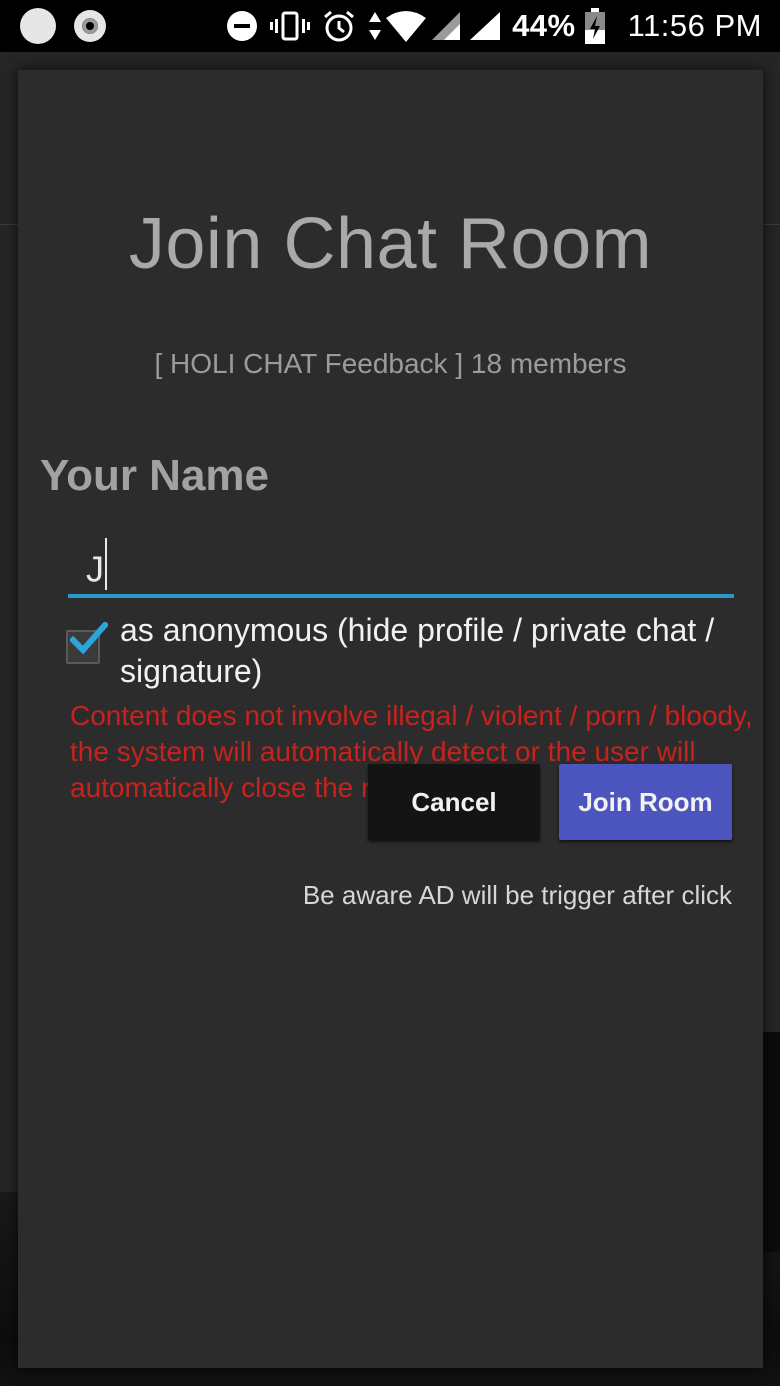 This screenshot has width=780, height=1386. I want to click on battery-charging-icon, so click(595, 26).